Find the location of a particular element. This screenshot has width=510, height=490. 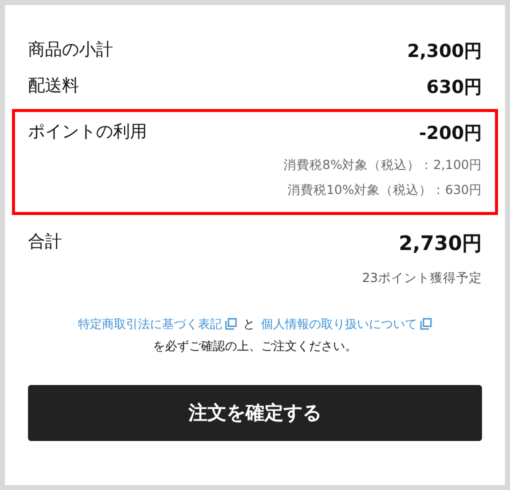

tax-breakdown: 消費税8%対象（税込）：2,100円 is located at coordinates (382, 165).